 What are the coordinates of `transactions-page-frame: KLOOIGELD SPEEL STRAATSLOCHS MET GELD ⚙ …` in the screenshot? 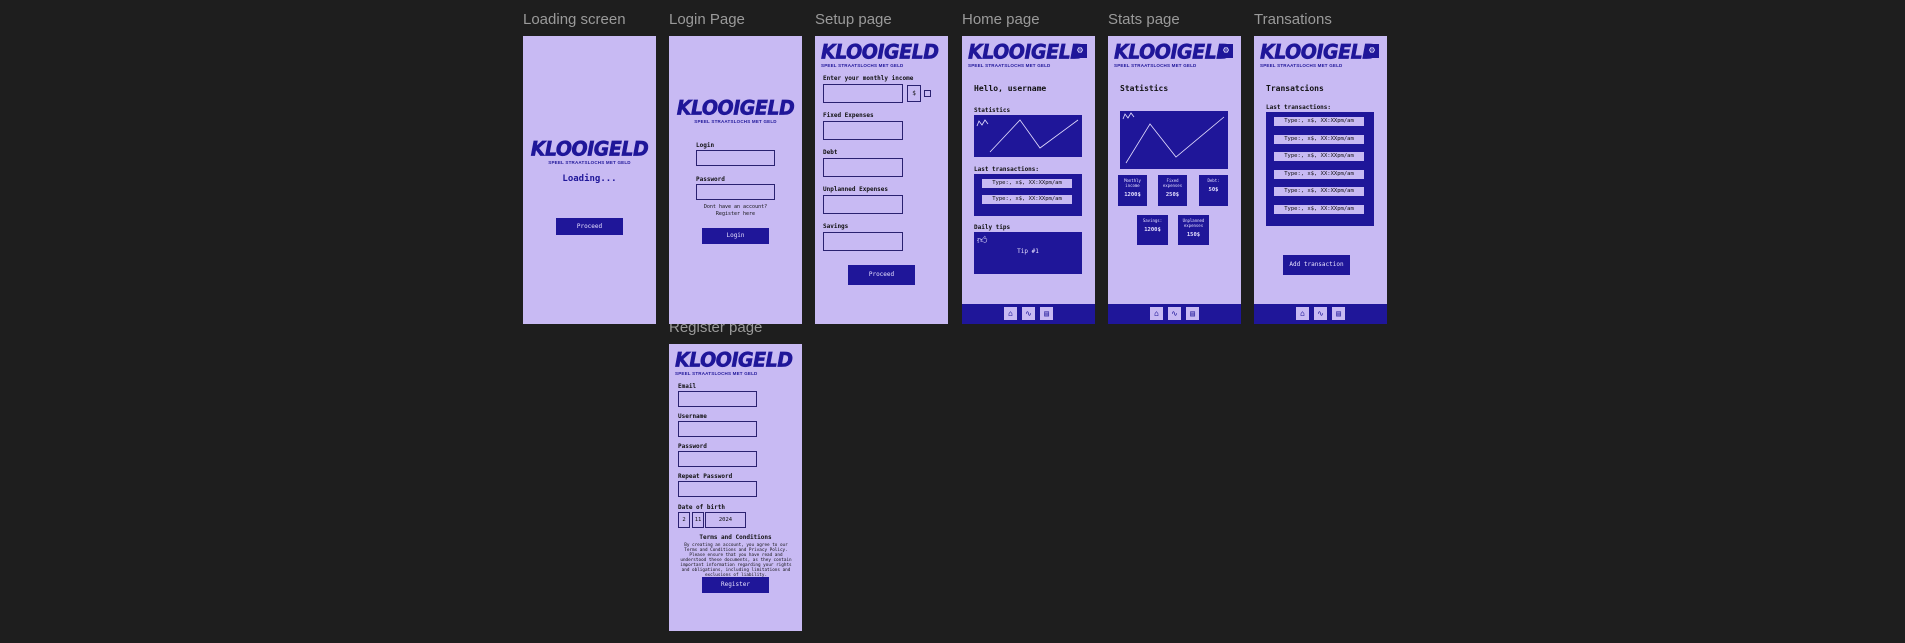 It's located at (1320, 180).